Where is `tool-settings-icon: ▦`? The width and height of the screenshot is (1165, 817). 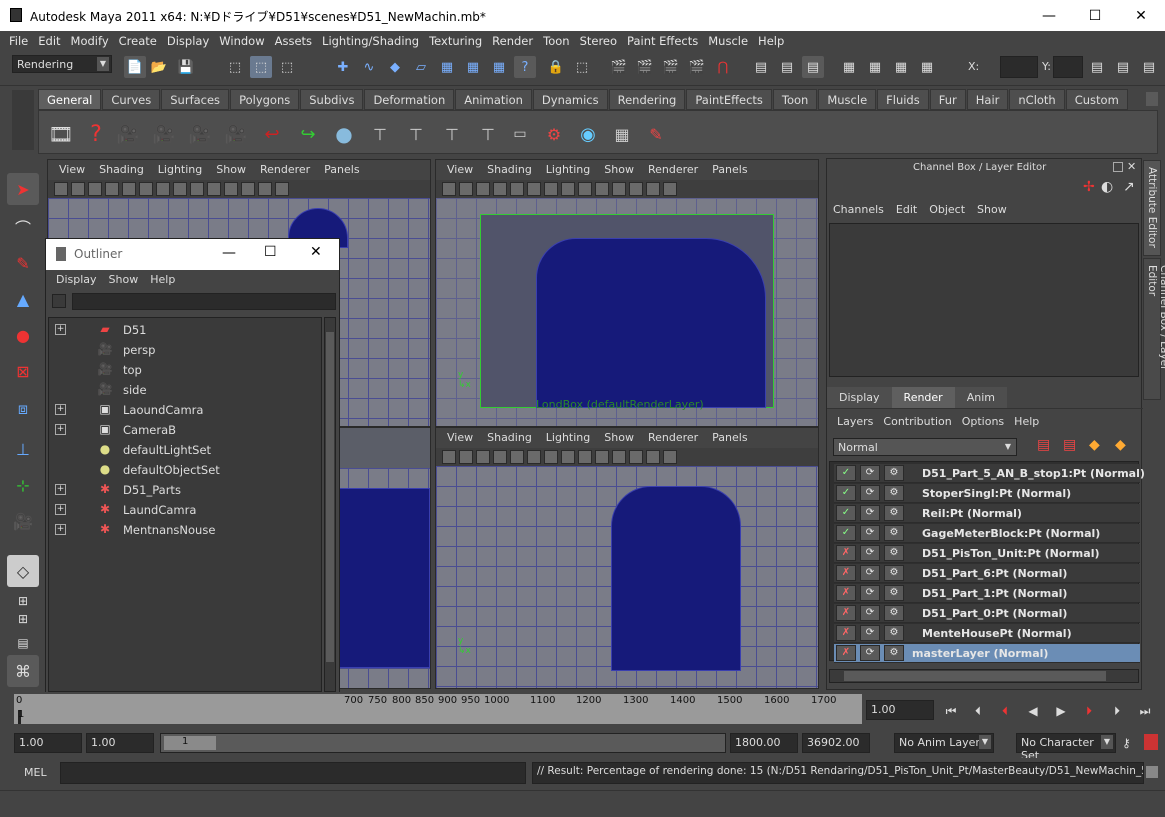
tool-settings-icon: ▦ is located at coordinates (849, 67).